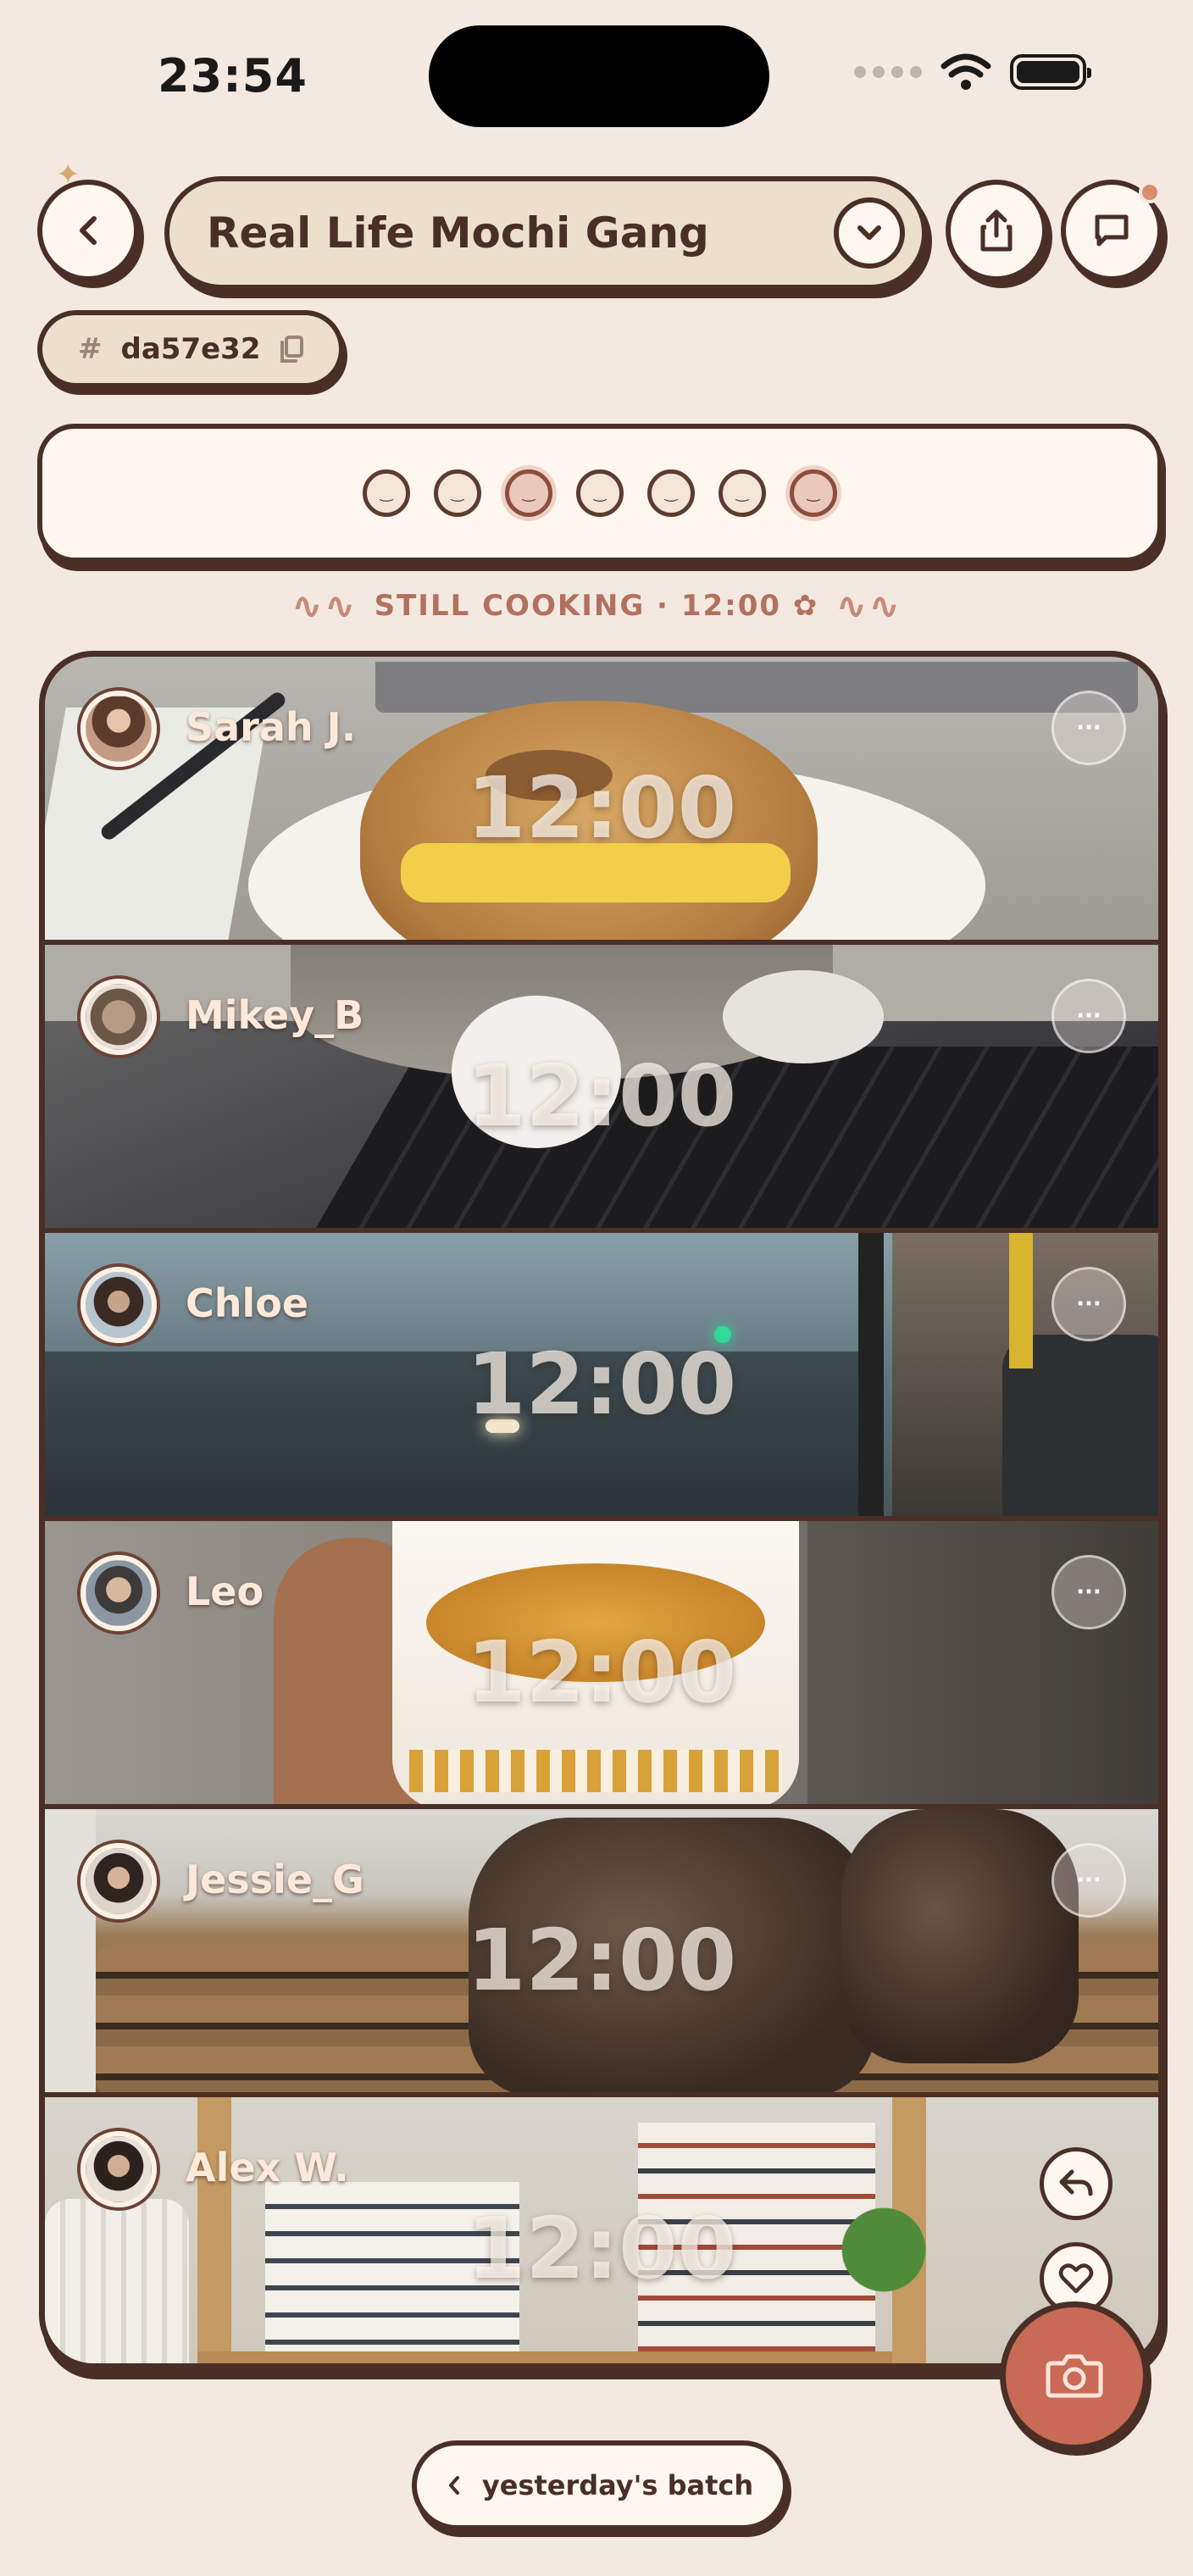  What do you see at coordinates (805, 606) in the screenshot?
I see `flower-icon: ✿` at bounding box center [805, 606].